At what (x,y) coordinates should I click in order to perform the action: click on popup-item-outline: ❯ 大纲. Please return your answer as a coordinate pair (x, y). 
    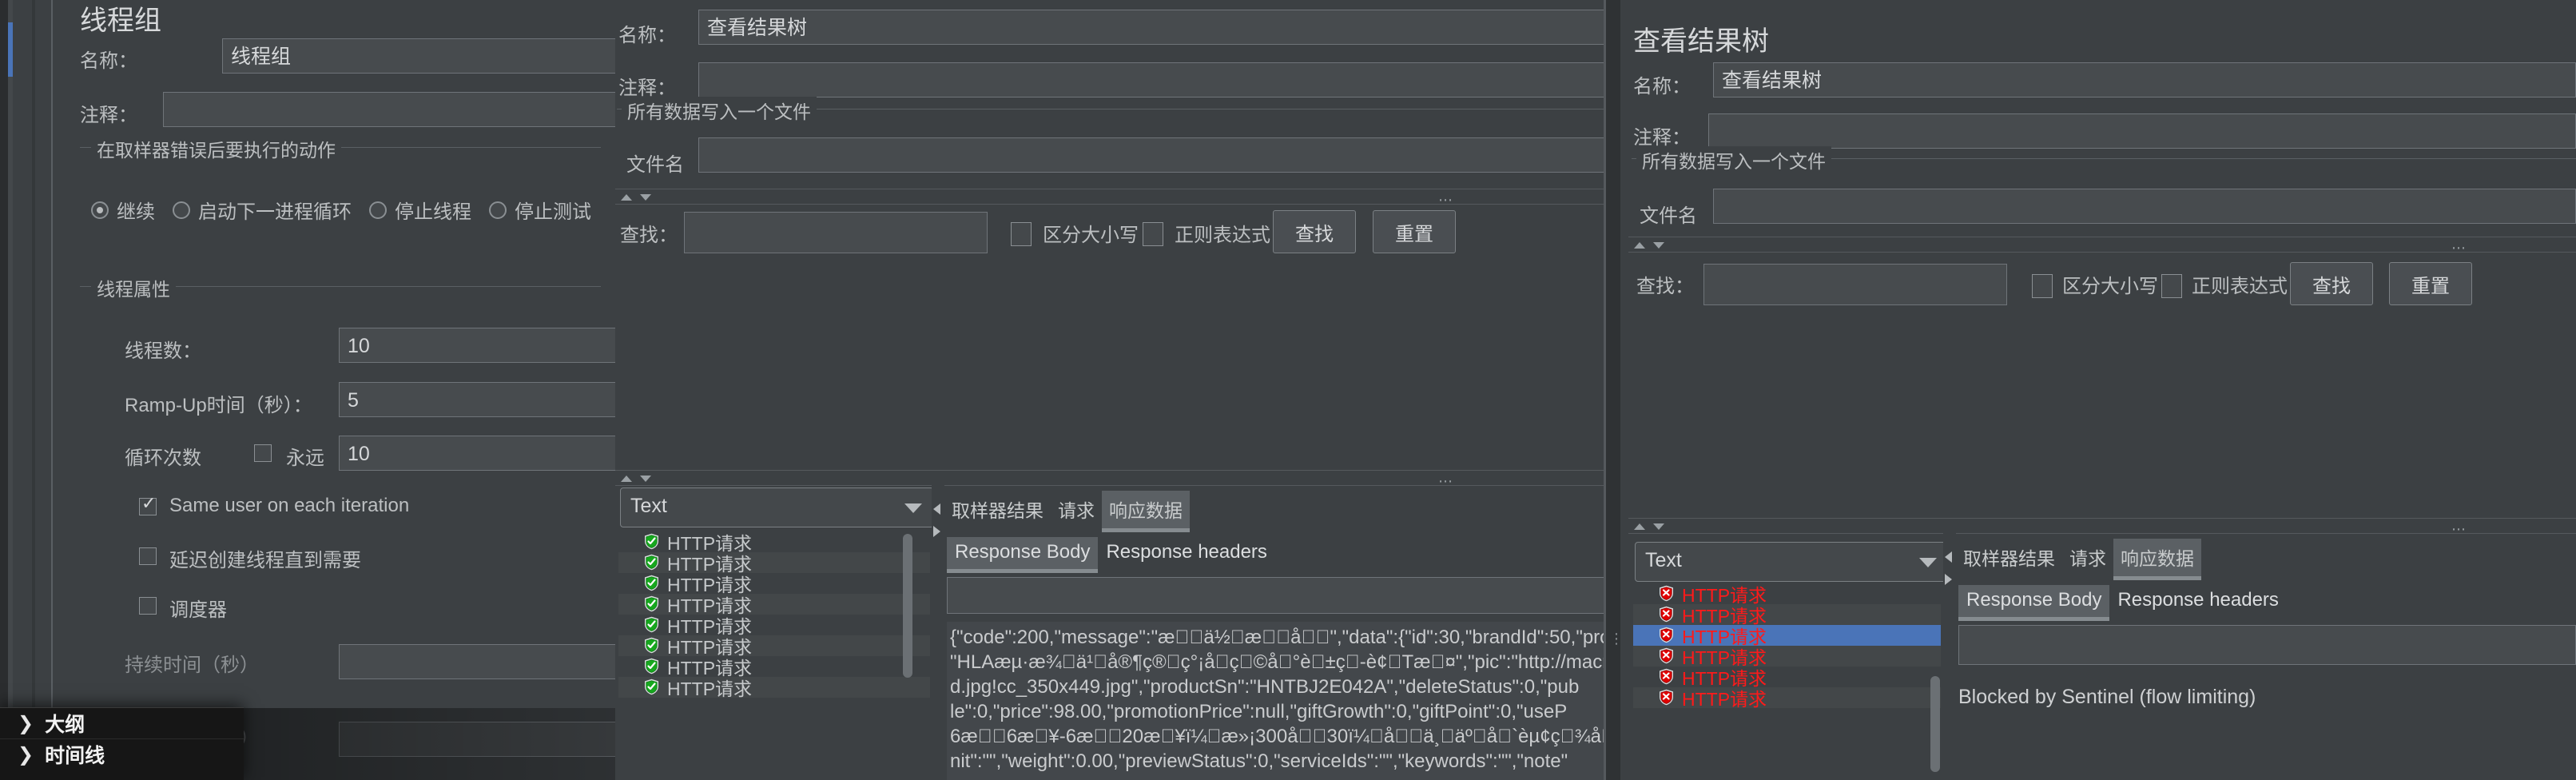
    Looking at the image, I should click on (122, 724).